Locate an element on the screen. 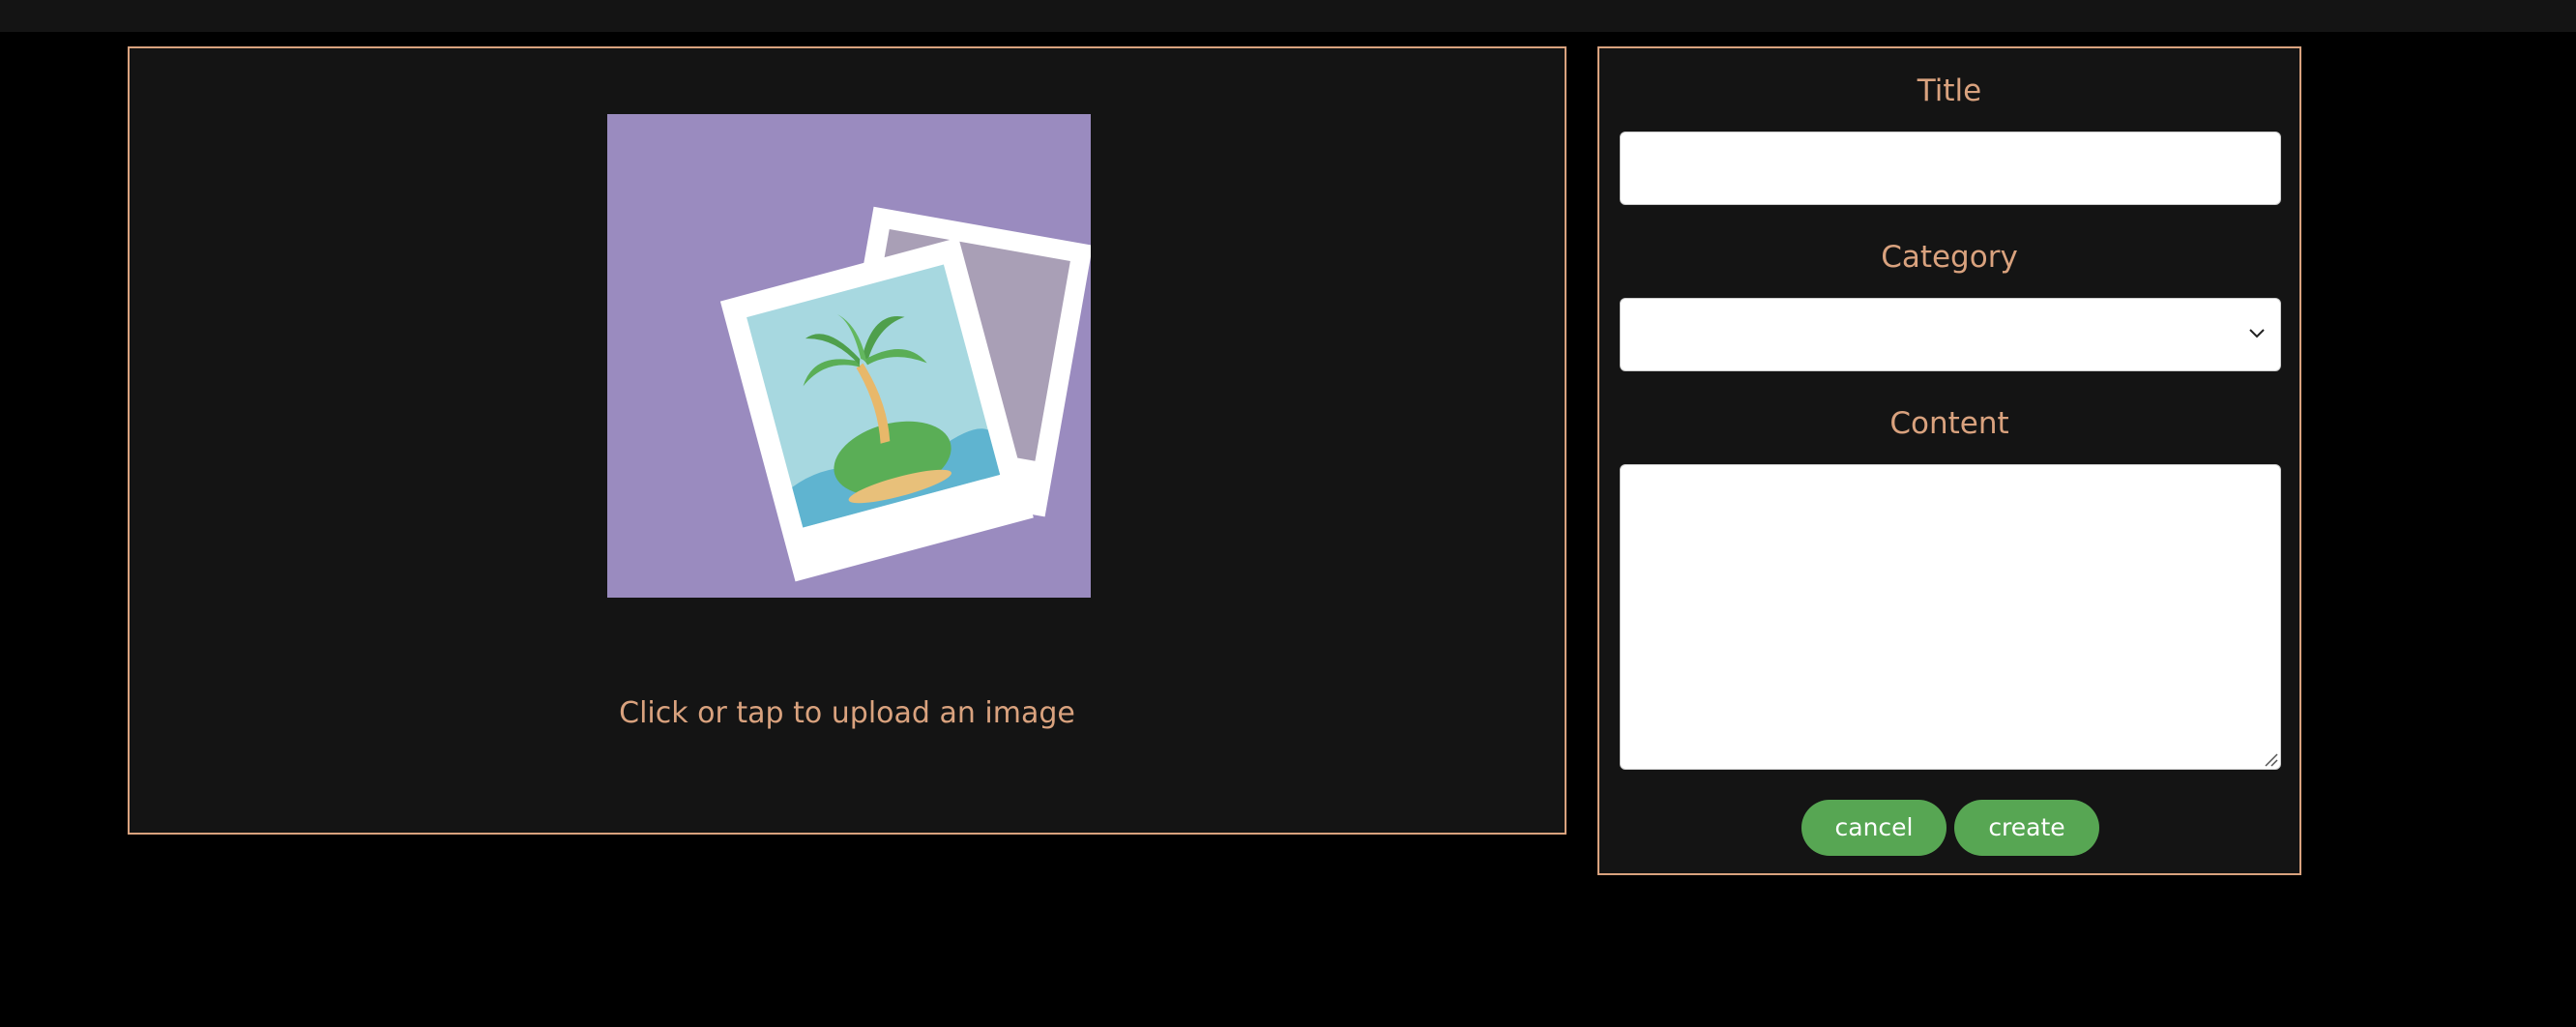 This screenshot has height=1027, width=2576. content-label: Content is located at coordinates (1949, 423).